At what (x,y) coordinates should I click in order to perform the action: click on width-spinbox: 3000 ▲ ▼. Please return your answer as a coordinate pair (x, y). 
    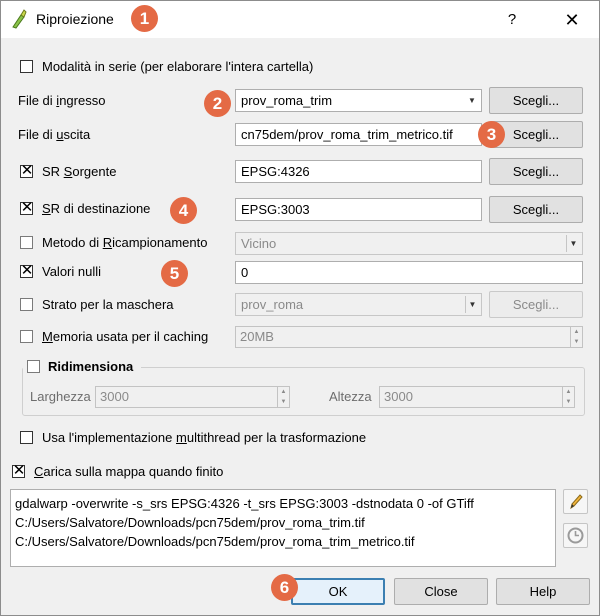
    Looking at the image, I should click on (192, 397).